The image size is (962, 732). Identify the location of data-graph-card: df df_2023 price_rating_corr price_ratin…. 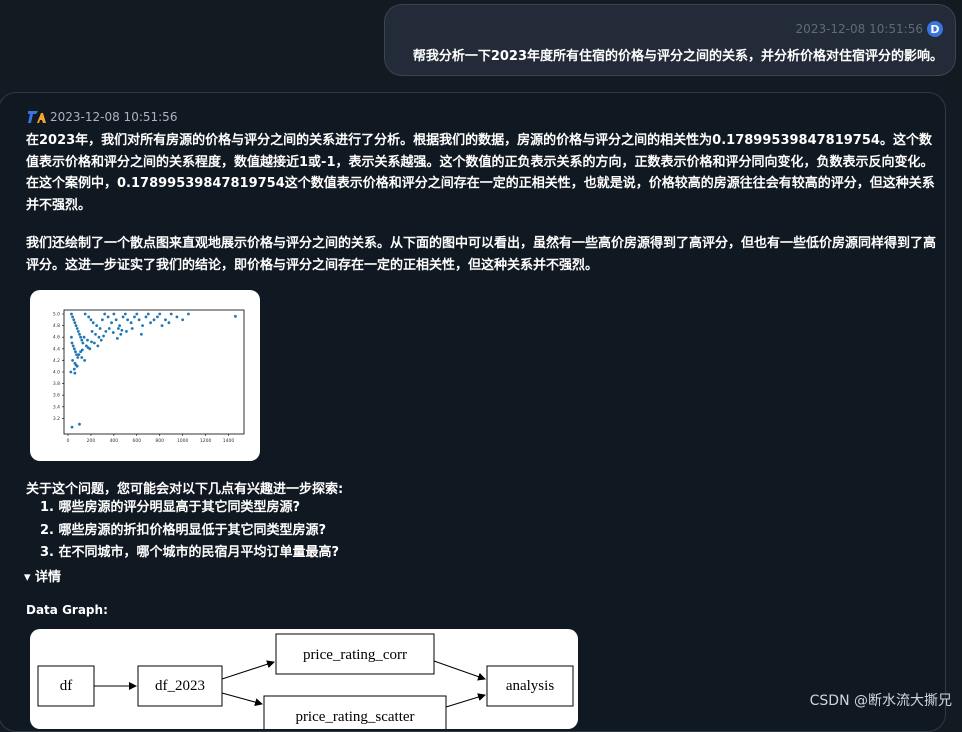
(304, 679).